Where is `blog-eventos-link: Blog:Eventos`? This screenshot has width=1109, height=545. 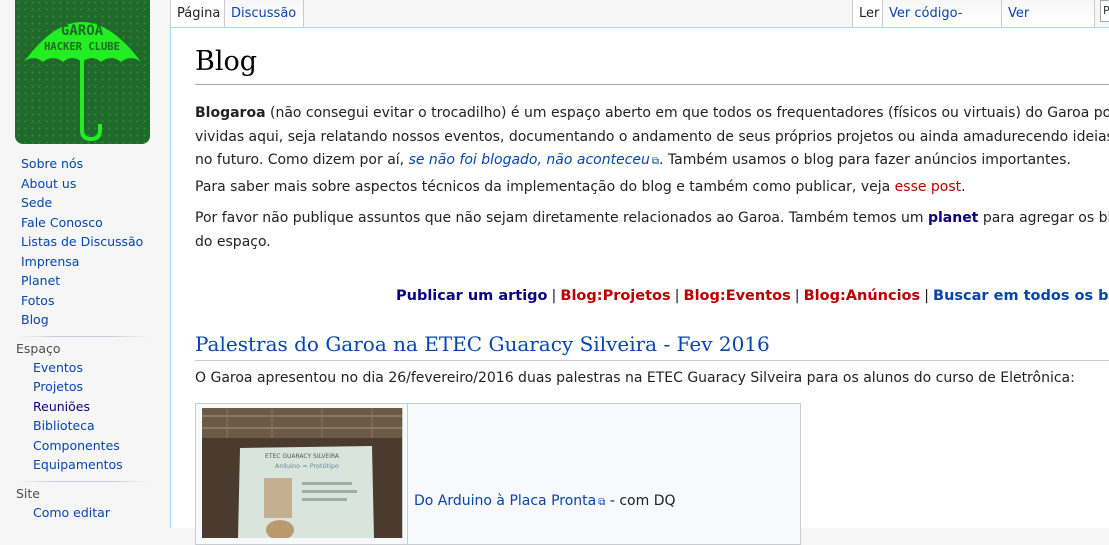 blog-eventos-link: Blog:Eventos is located at coordinates (737, 296).